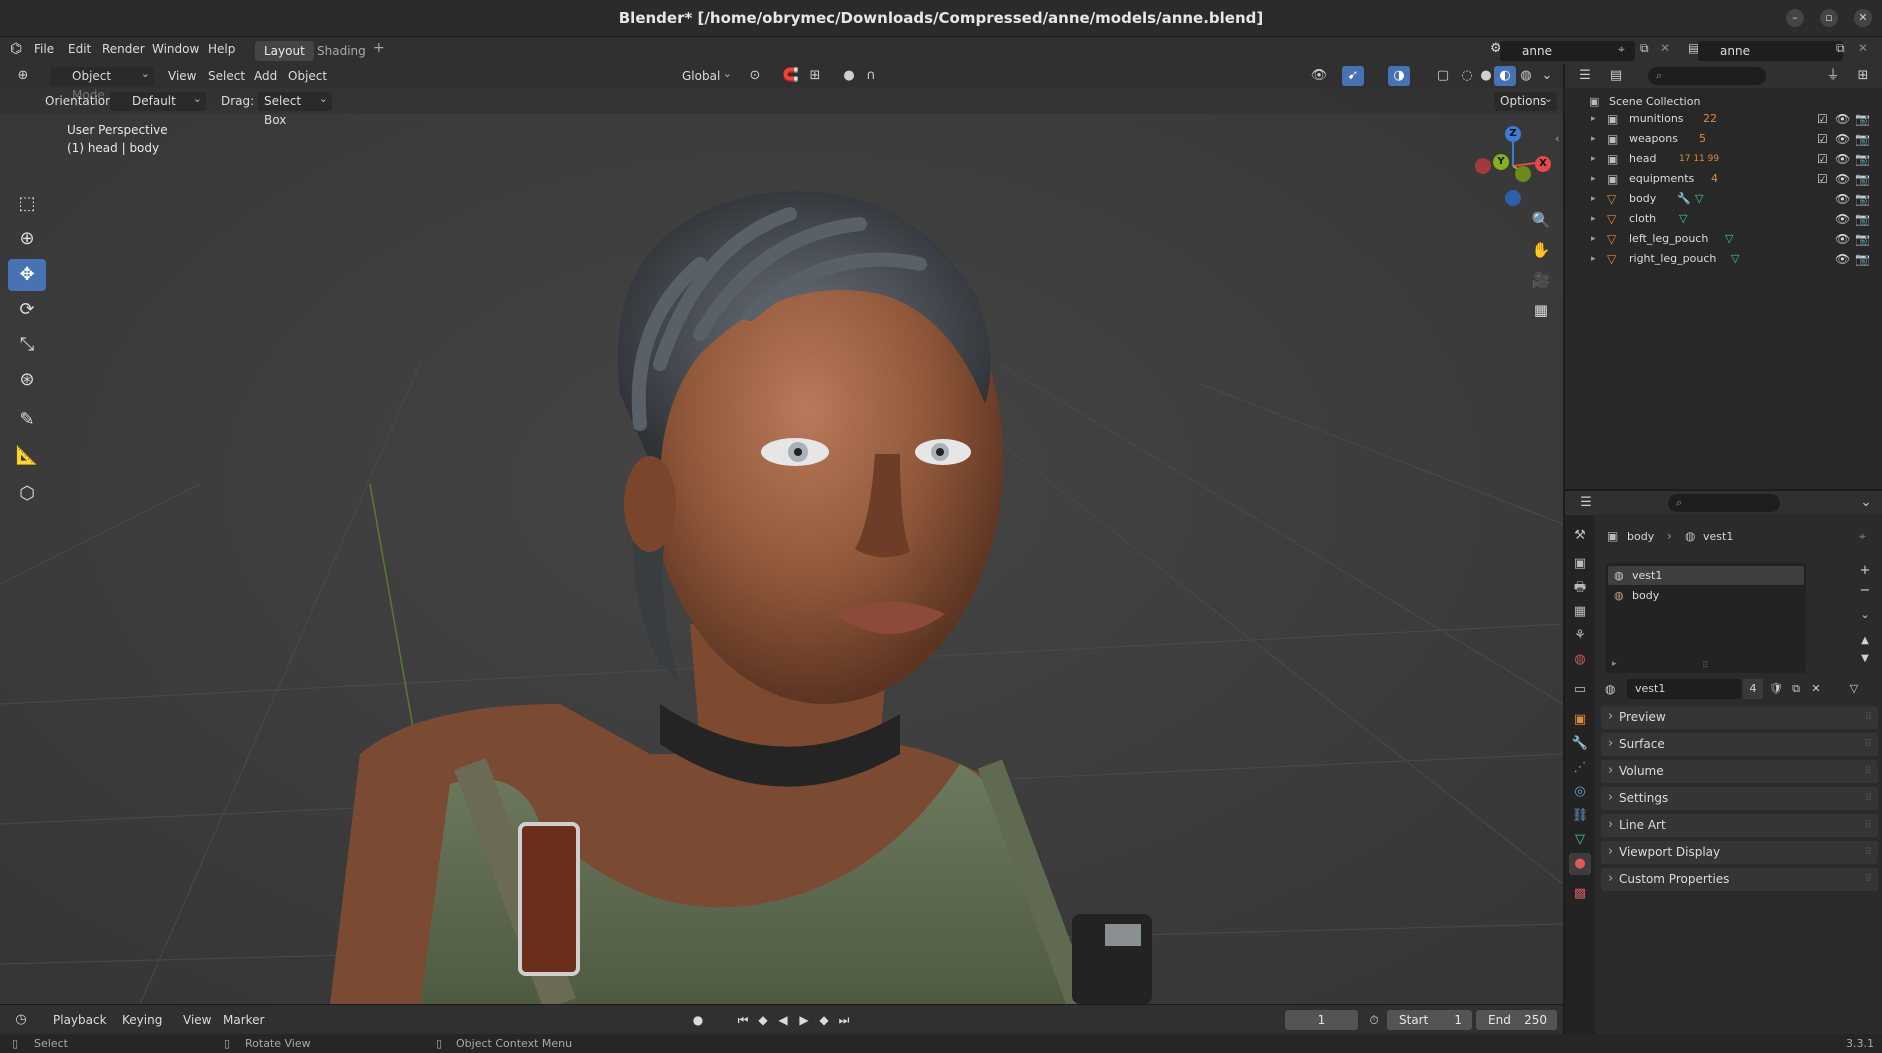 The height and width of the screenshot is (1053, 1882). I want to click on gizmo-y-axis: Y, so click(1501, 162).